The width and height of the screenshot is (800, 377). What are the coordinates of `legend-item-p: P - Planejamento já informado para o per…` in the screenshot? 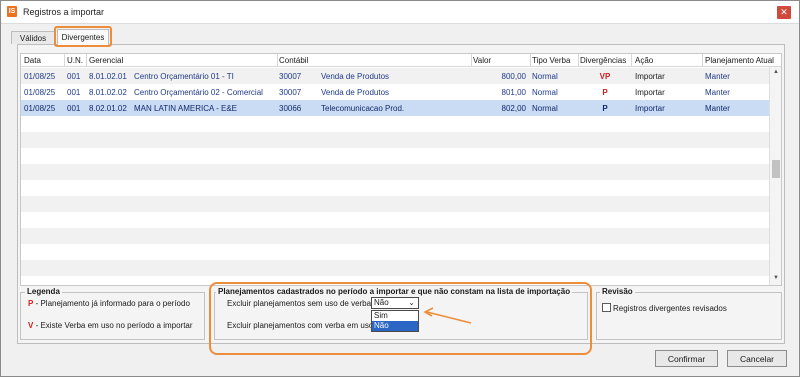 It's located at (109, 303).